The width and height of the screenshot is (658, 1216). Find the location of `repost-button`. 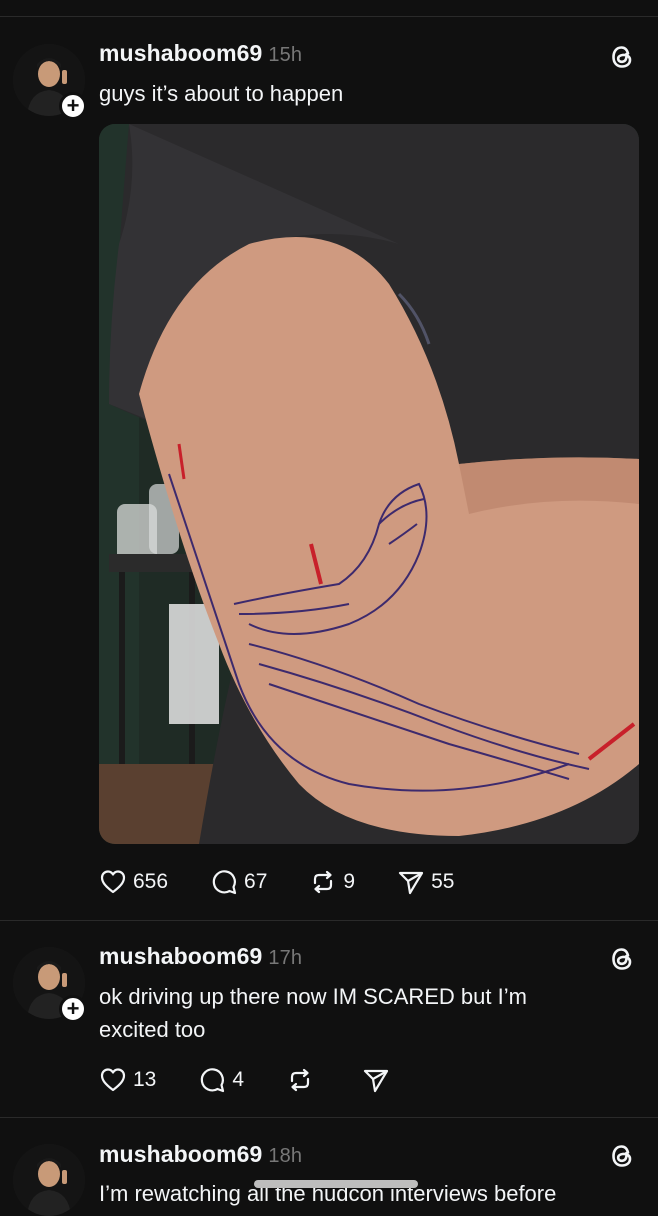

repost-button is located at coordinates (303, 1080).